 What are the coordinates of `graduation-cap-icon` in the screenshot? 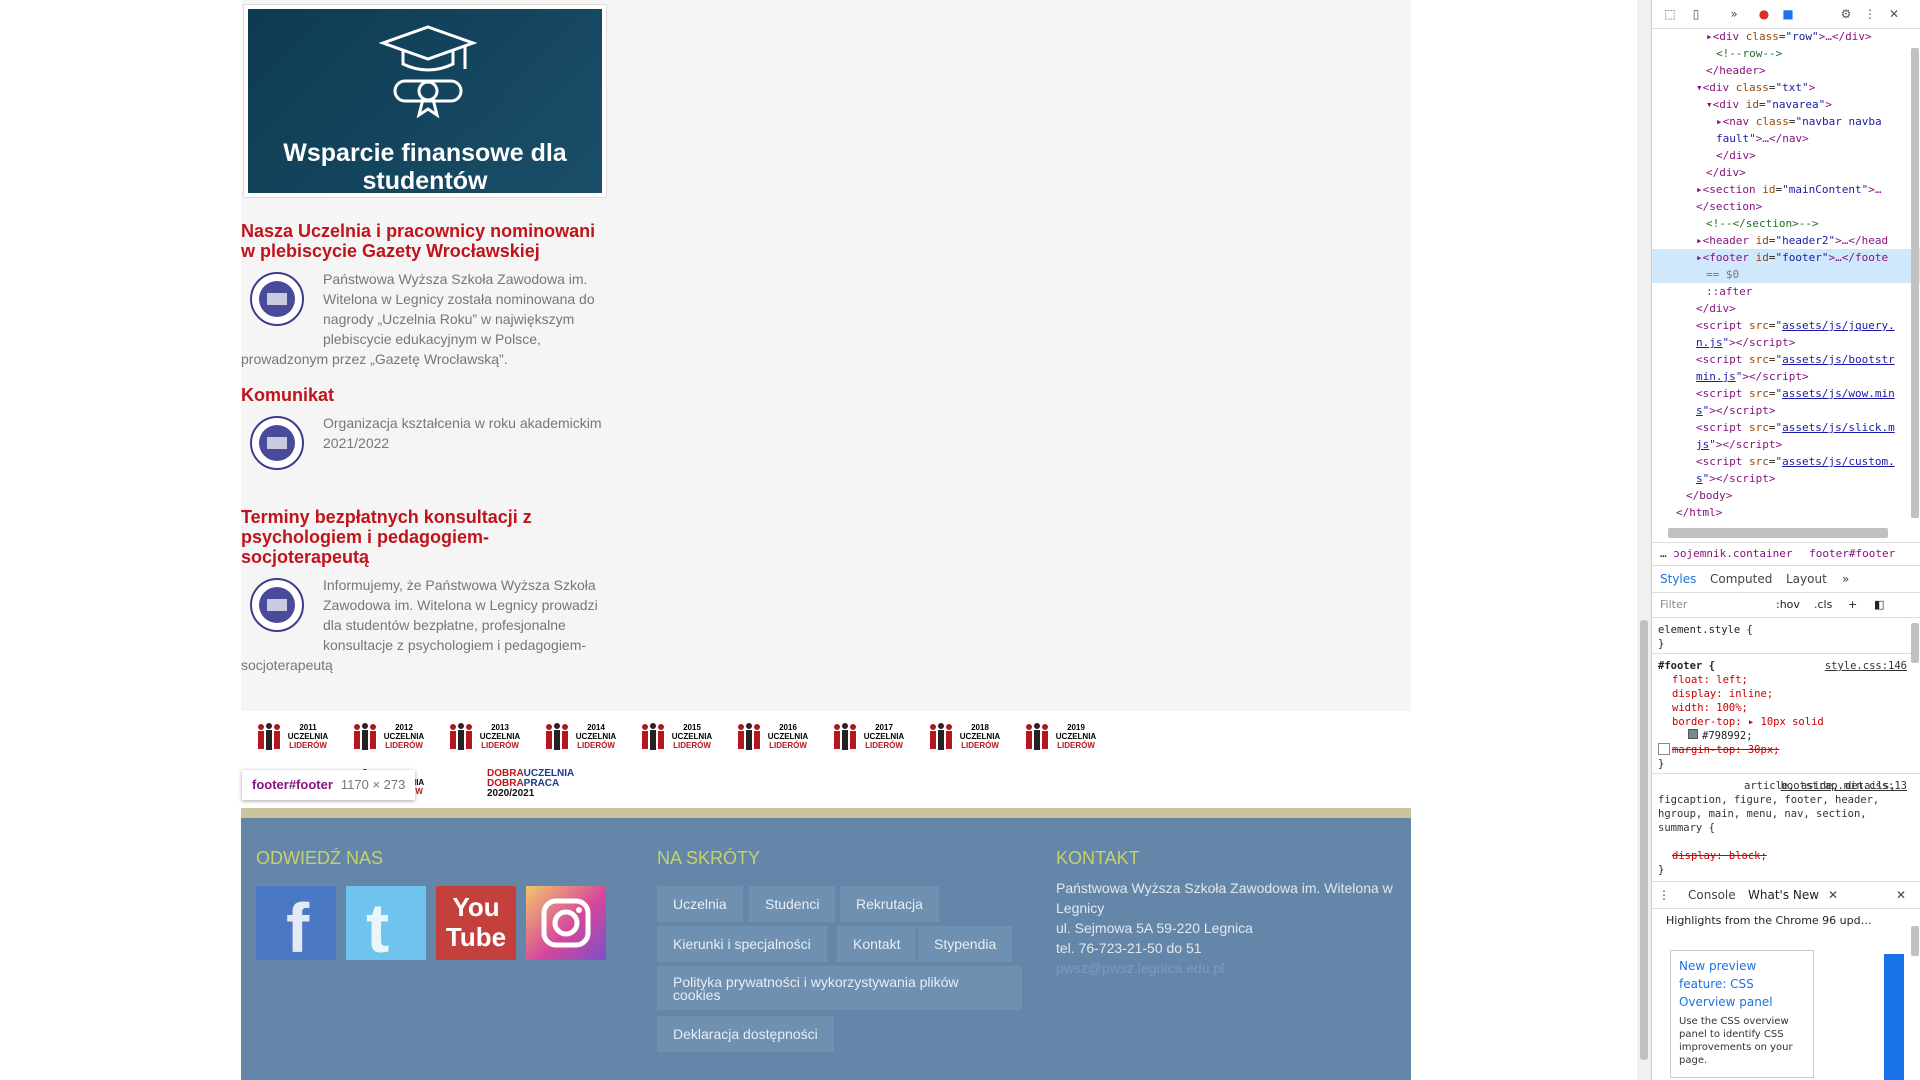 It's located at (428, 72).